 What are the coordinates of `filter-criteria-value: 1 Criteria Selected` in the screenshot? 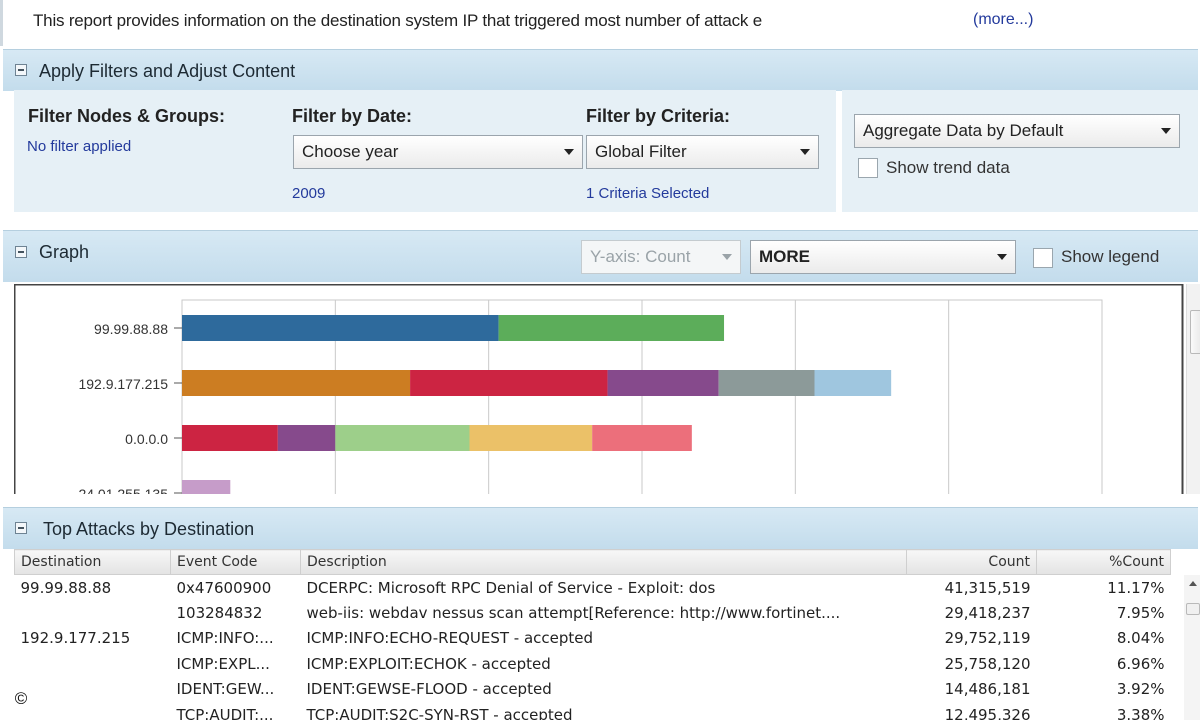 It's located at (647, 193).